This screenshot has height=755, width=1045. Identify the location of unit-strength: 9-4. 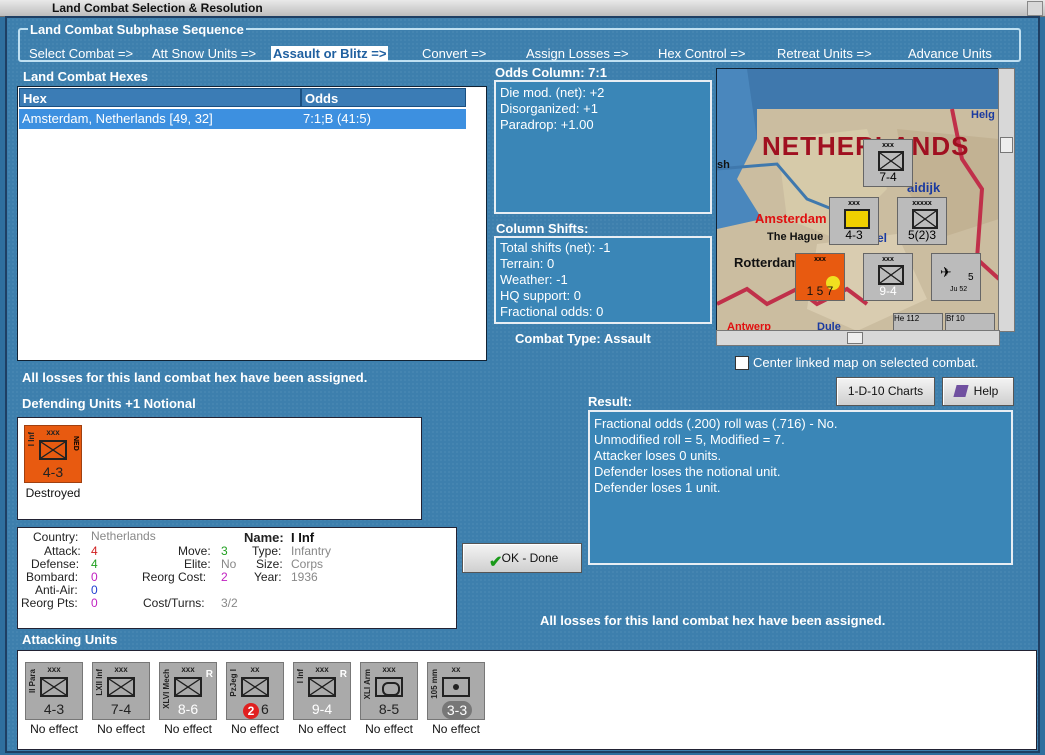
(322, 709).